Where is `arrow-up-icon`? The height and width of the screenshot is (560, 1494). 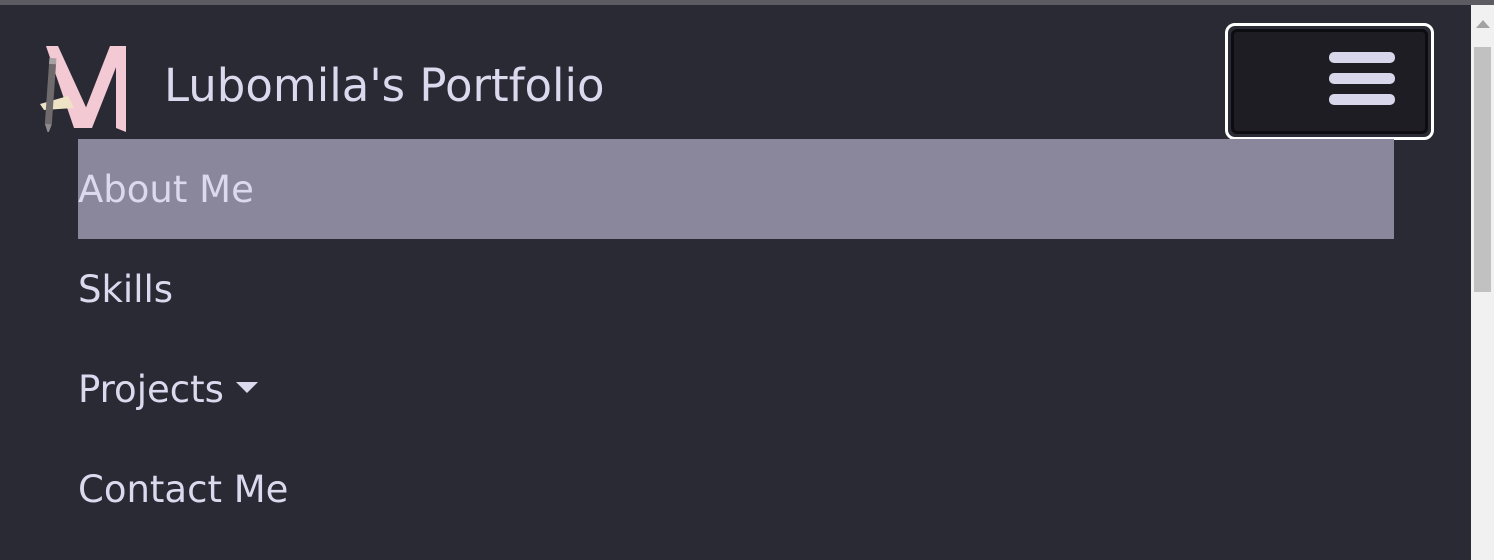
arrow-up-icon is located at coordinates (1482, 24).